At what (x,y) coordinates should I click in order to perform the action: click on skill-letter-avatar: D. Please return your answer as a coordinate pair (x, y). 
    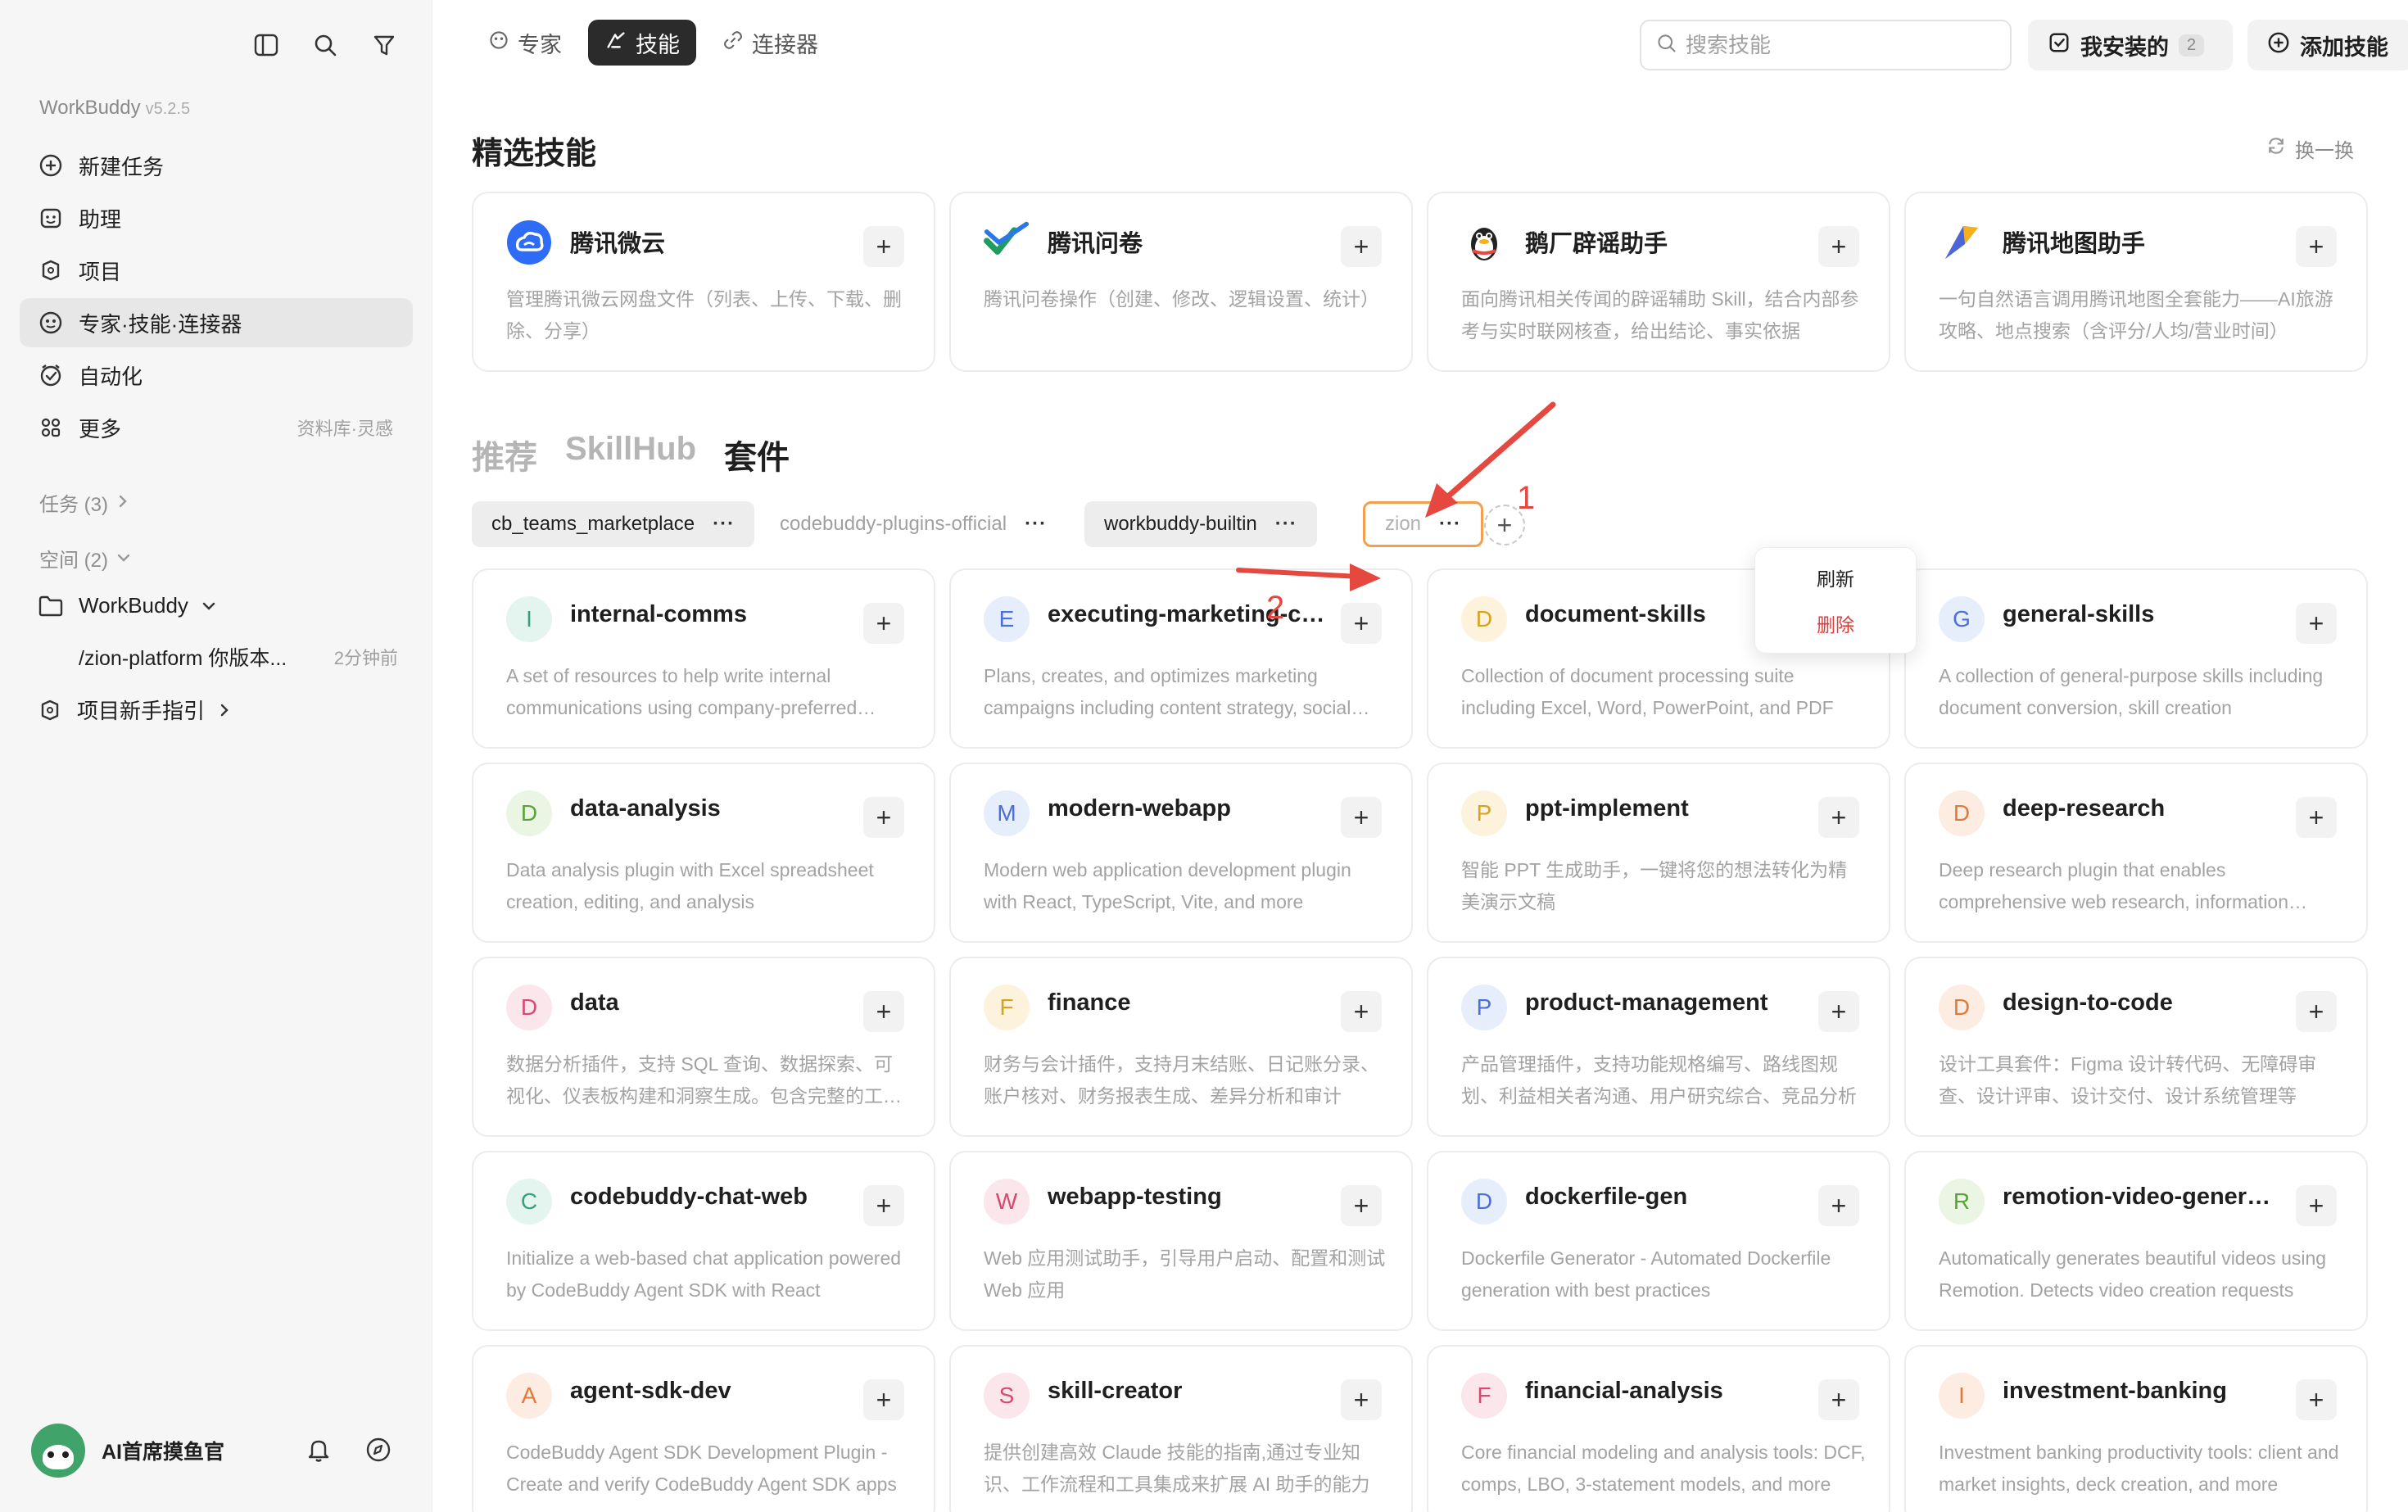
    Looking at the image, I should click on (1484, 1202).